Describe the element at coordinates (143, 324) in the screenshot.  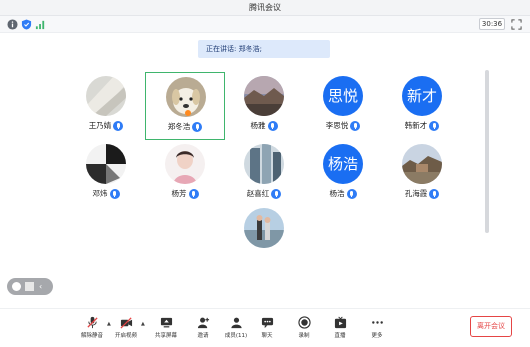
I see `chevron-up-icon: ▲` at that location.